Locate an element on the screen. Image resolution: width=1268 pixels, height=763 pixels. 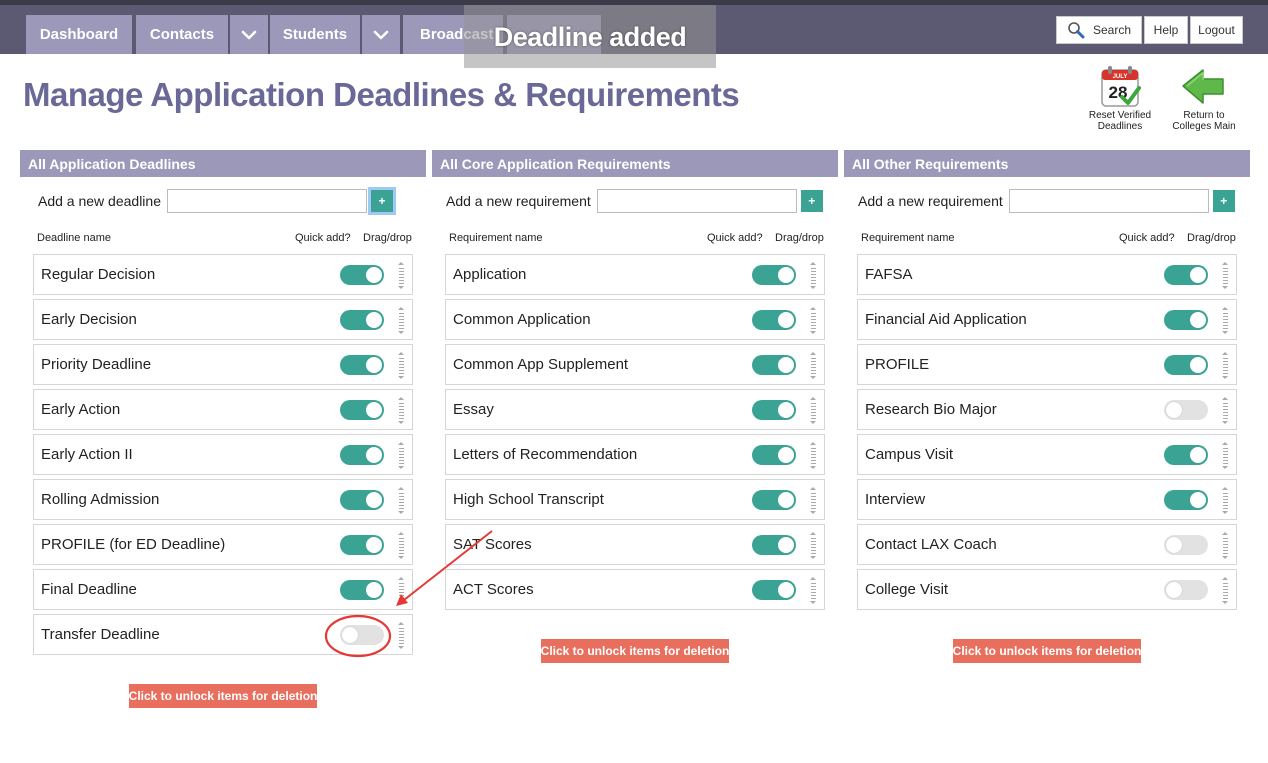
unlock-deadlines-button: Click to unlock items for deletion is located at coordinates (223, 696).